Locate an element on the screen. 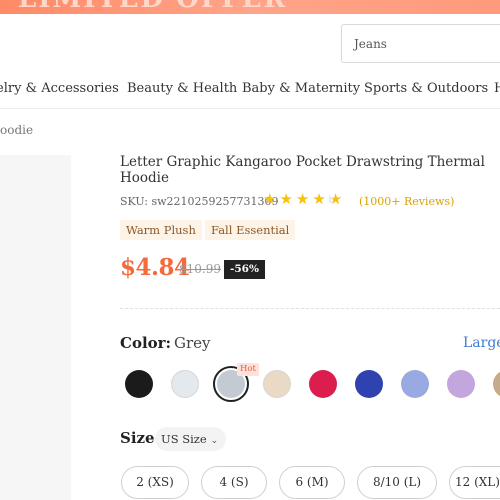  breadcrumb: oodie is located at coordinates (16, 130).